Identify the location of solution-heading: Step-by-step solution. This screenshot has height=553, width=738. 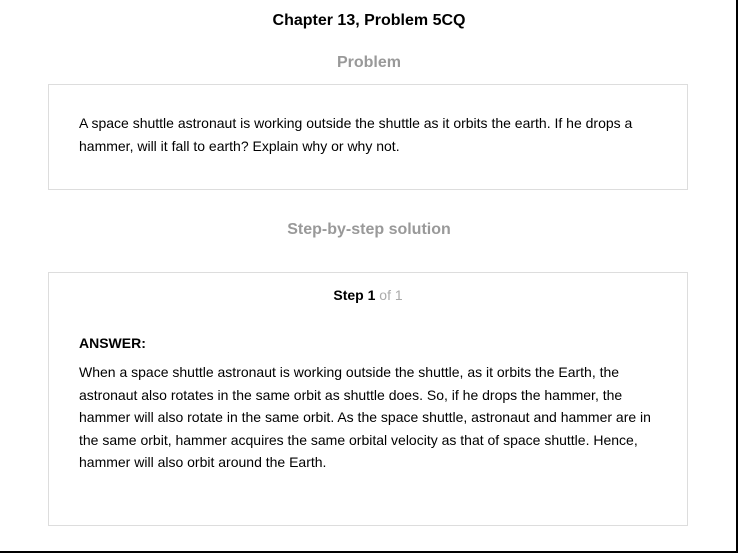
(369, 229).